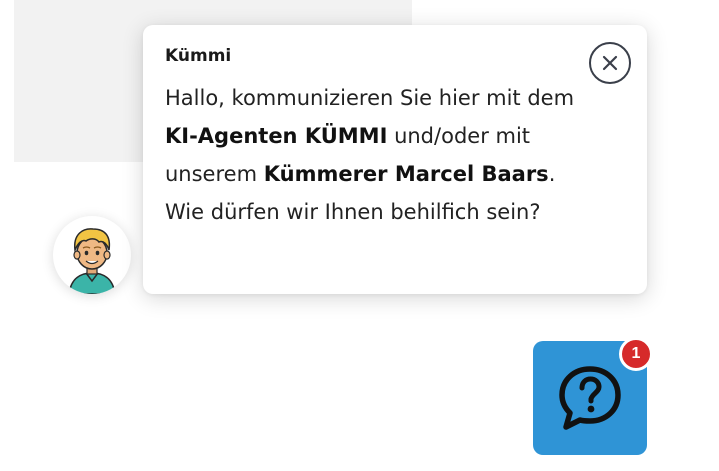 This screenshot has height=471, width=719. I want to click on message-segment-bold: KI-Agenten KÜMMI, so click(276, 136).